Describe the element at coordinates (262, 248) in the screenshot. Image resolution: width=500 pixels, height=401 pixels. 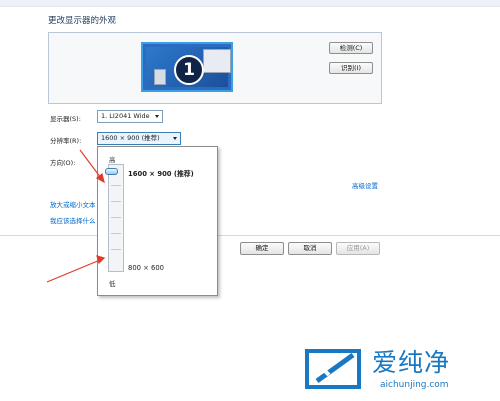
I see `ok-button: 确定` at that location.